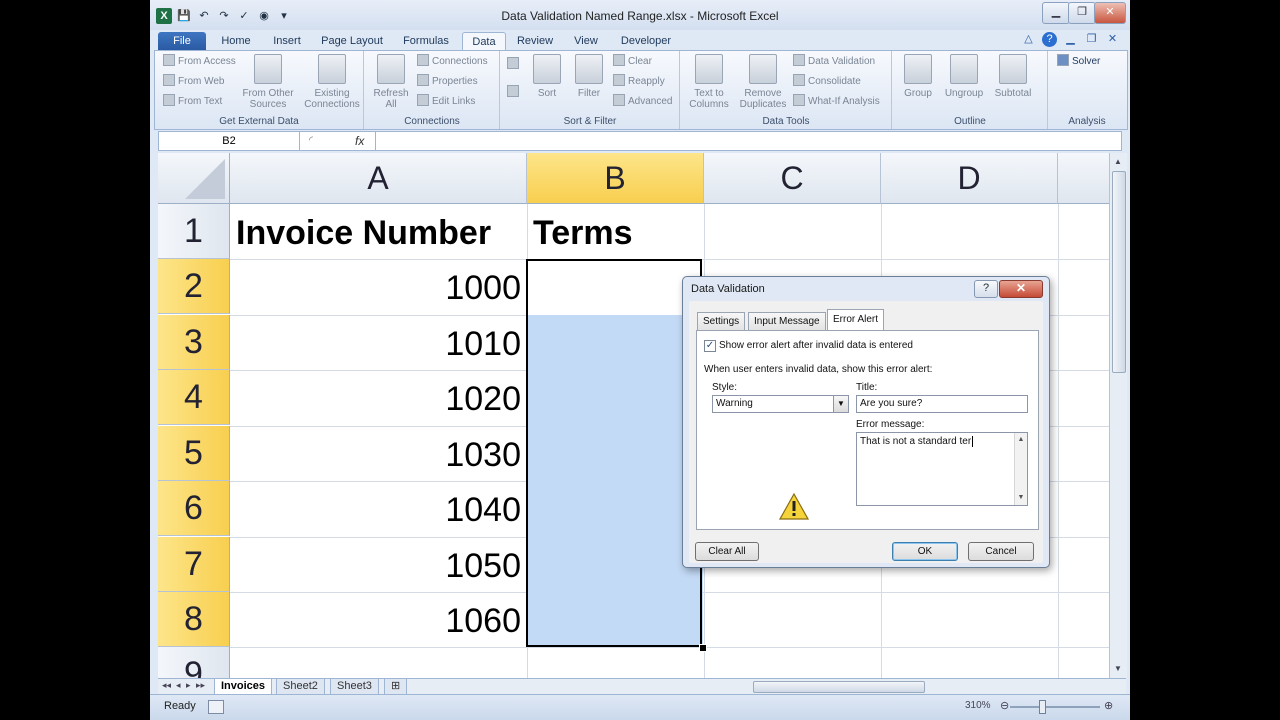  What do you see at coordinates (780, 404) in the screenshot?
I see `style-dropdown: Warning ▼` at bounding box center [780, 404].